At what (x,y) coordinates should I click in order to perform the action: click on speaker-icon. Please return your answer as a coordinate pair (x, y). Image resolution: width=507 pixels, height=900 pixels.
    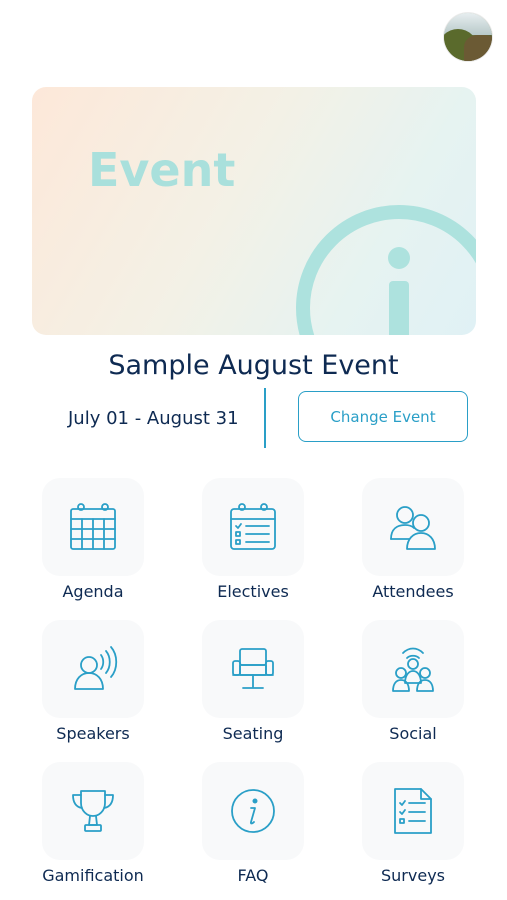
    Looking at the image, I should click on (96, 668).